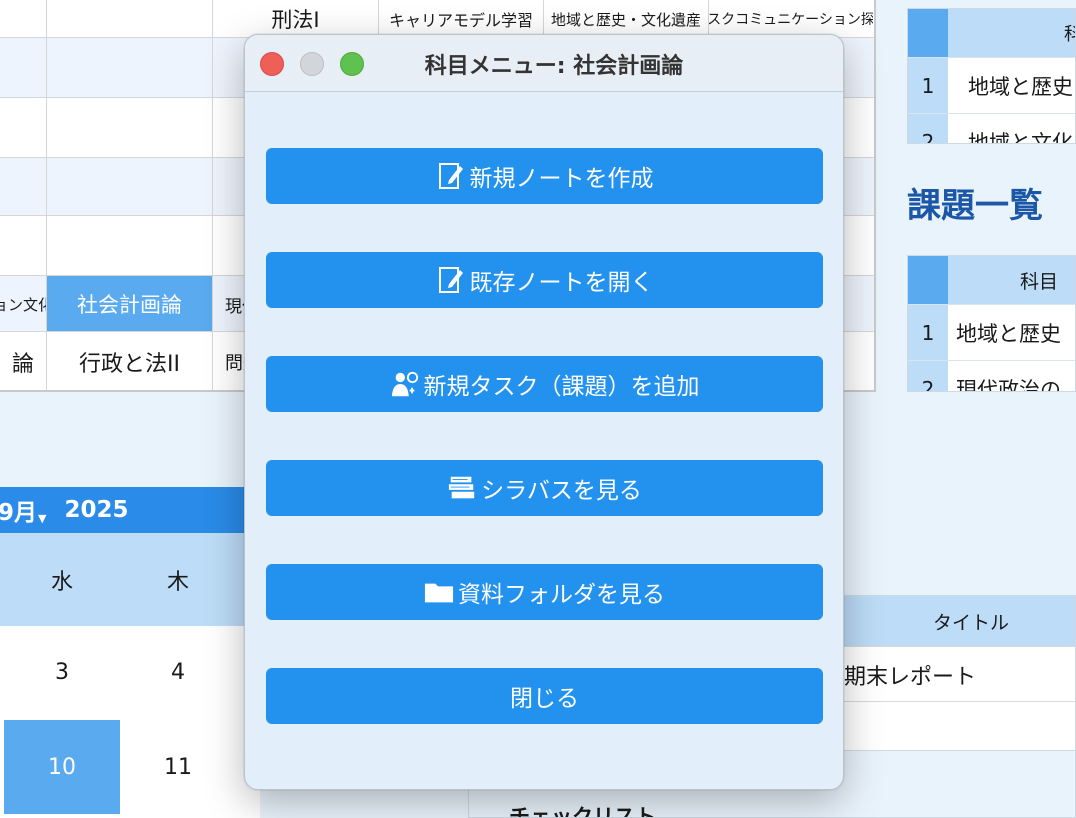  What do you see at coordinates (178, 767) in the screenshot?
I see `calendar-day: 11` at bounding box center [178, 767].